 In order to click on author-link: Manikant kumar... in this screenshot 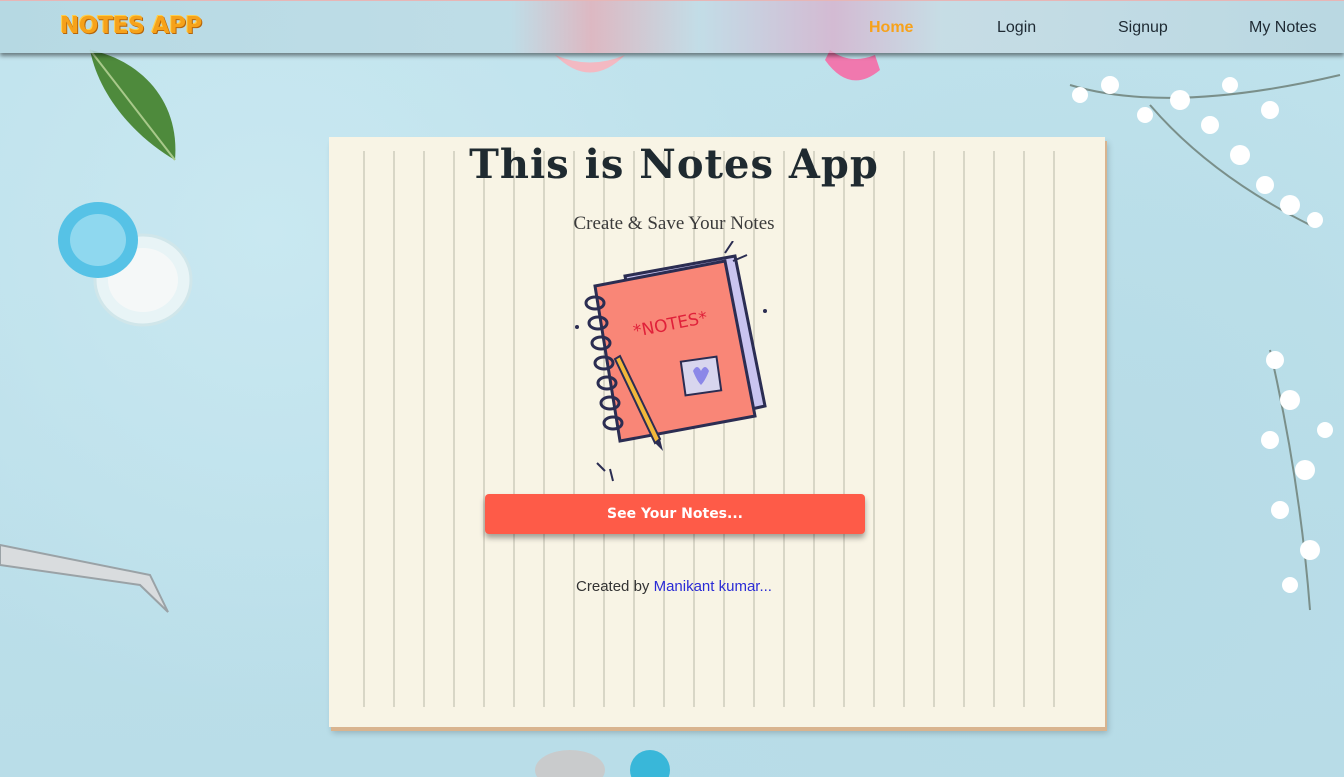, I will do `click(713, 586)`.